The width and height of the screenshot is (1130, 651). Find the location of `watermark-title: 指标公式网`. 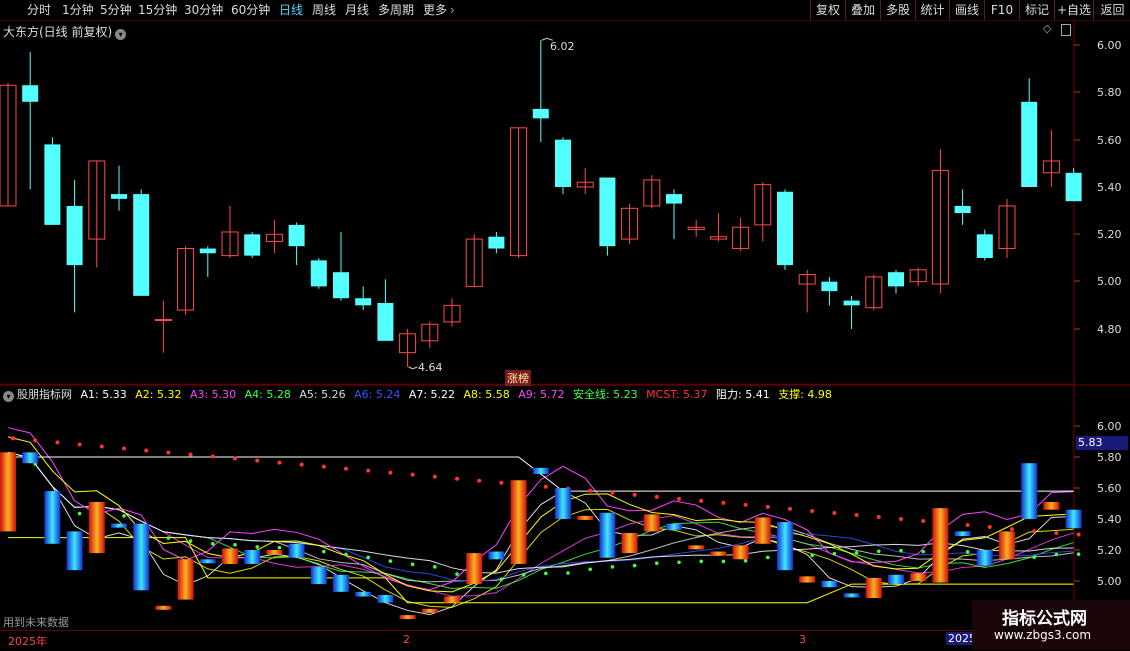

watermark-title: 指标公式网 is located at coordinates (1044, 619).